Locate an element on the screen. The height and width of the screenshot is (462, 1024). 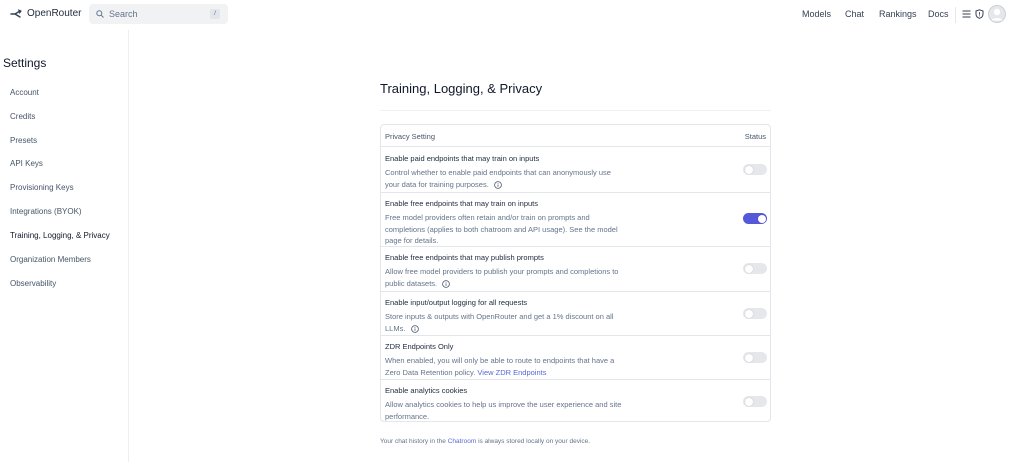
footer-text: is always stored locally on your device. is located at coordinates (534, 441).